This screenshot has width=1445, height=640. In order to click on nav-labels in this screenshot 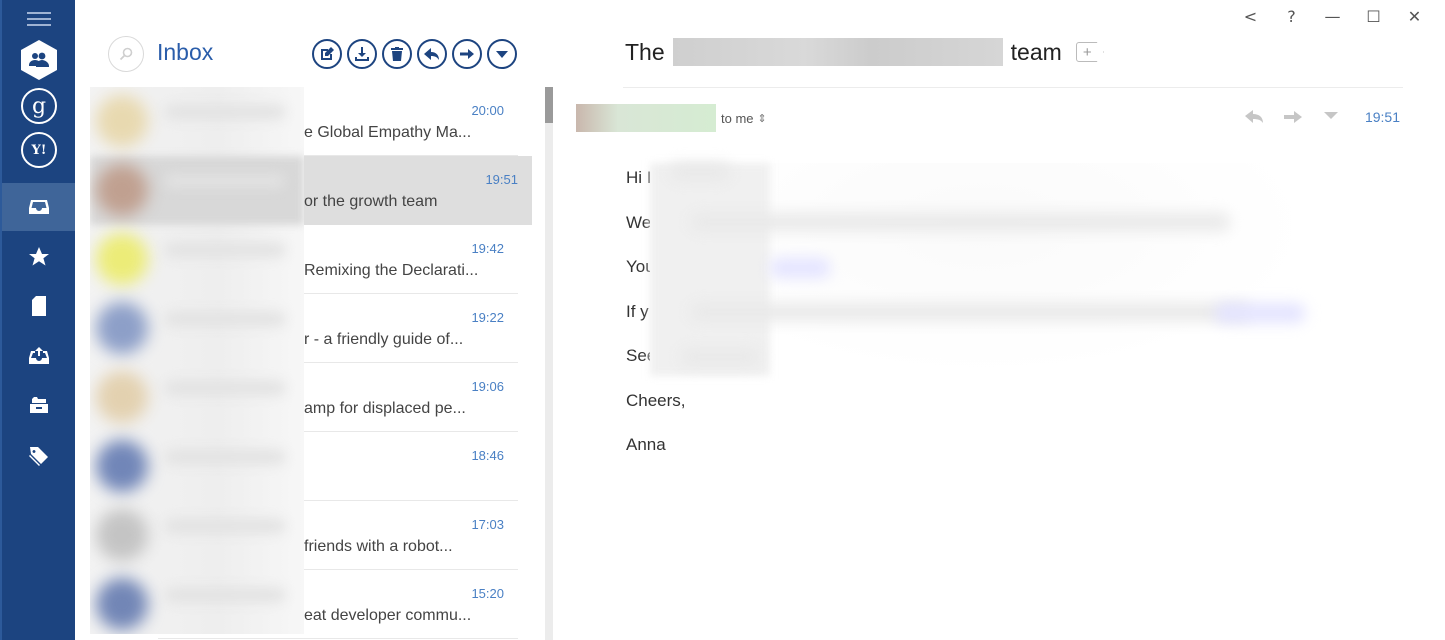, I will do `click(38, 456)`.